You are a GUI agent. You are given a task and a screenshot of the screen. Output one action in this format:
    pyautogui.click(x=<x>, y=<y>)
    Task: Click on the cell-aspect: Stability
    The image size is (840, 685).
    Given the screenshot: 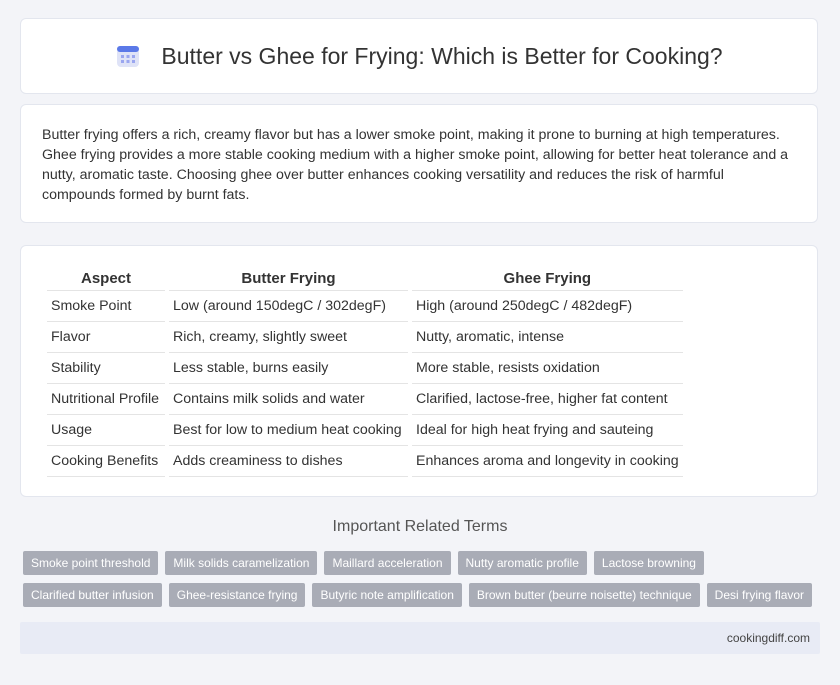 What is the action you would take?
    pyautogui.click(x=106, y=368)
    